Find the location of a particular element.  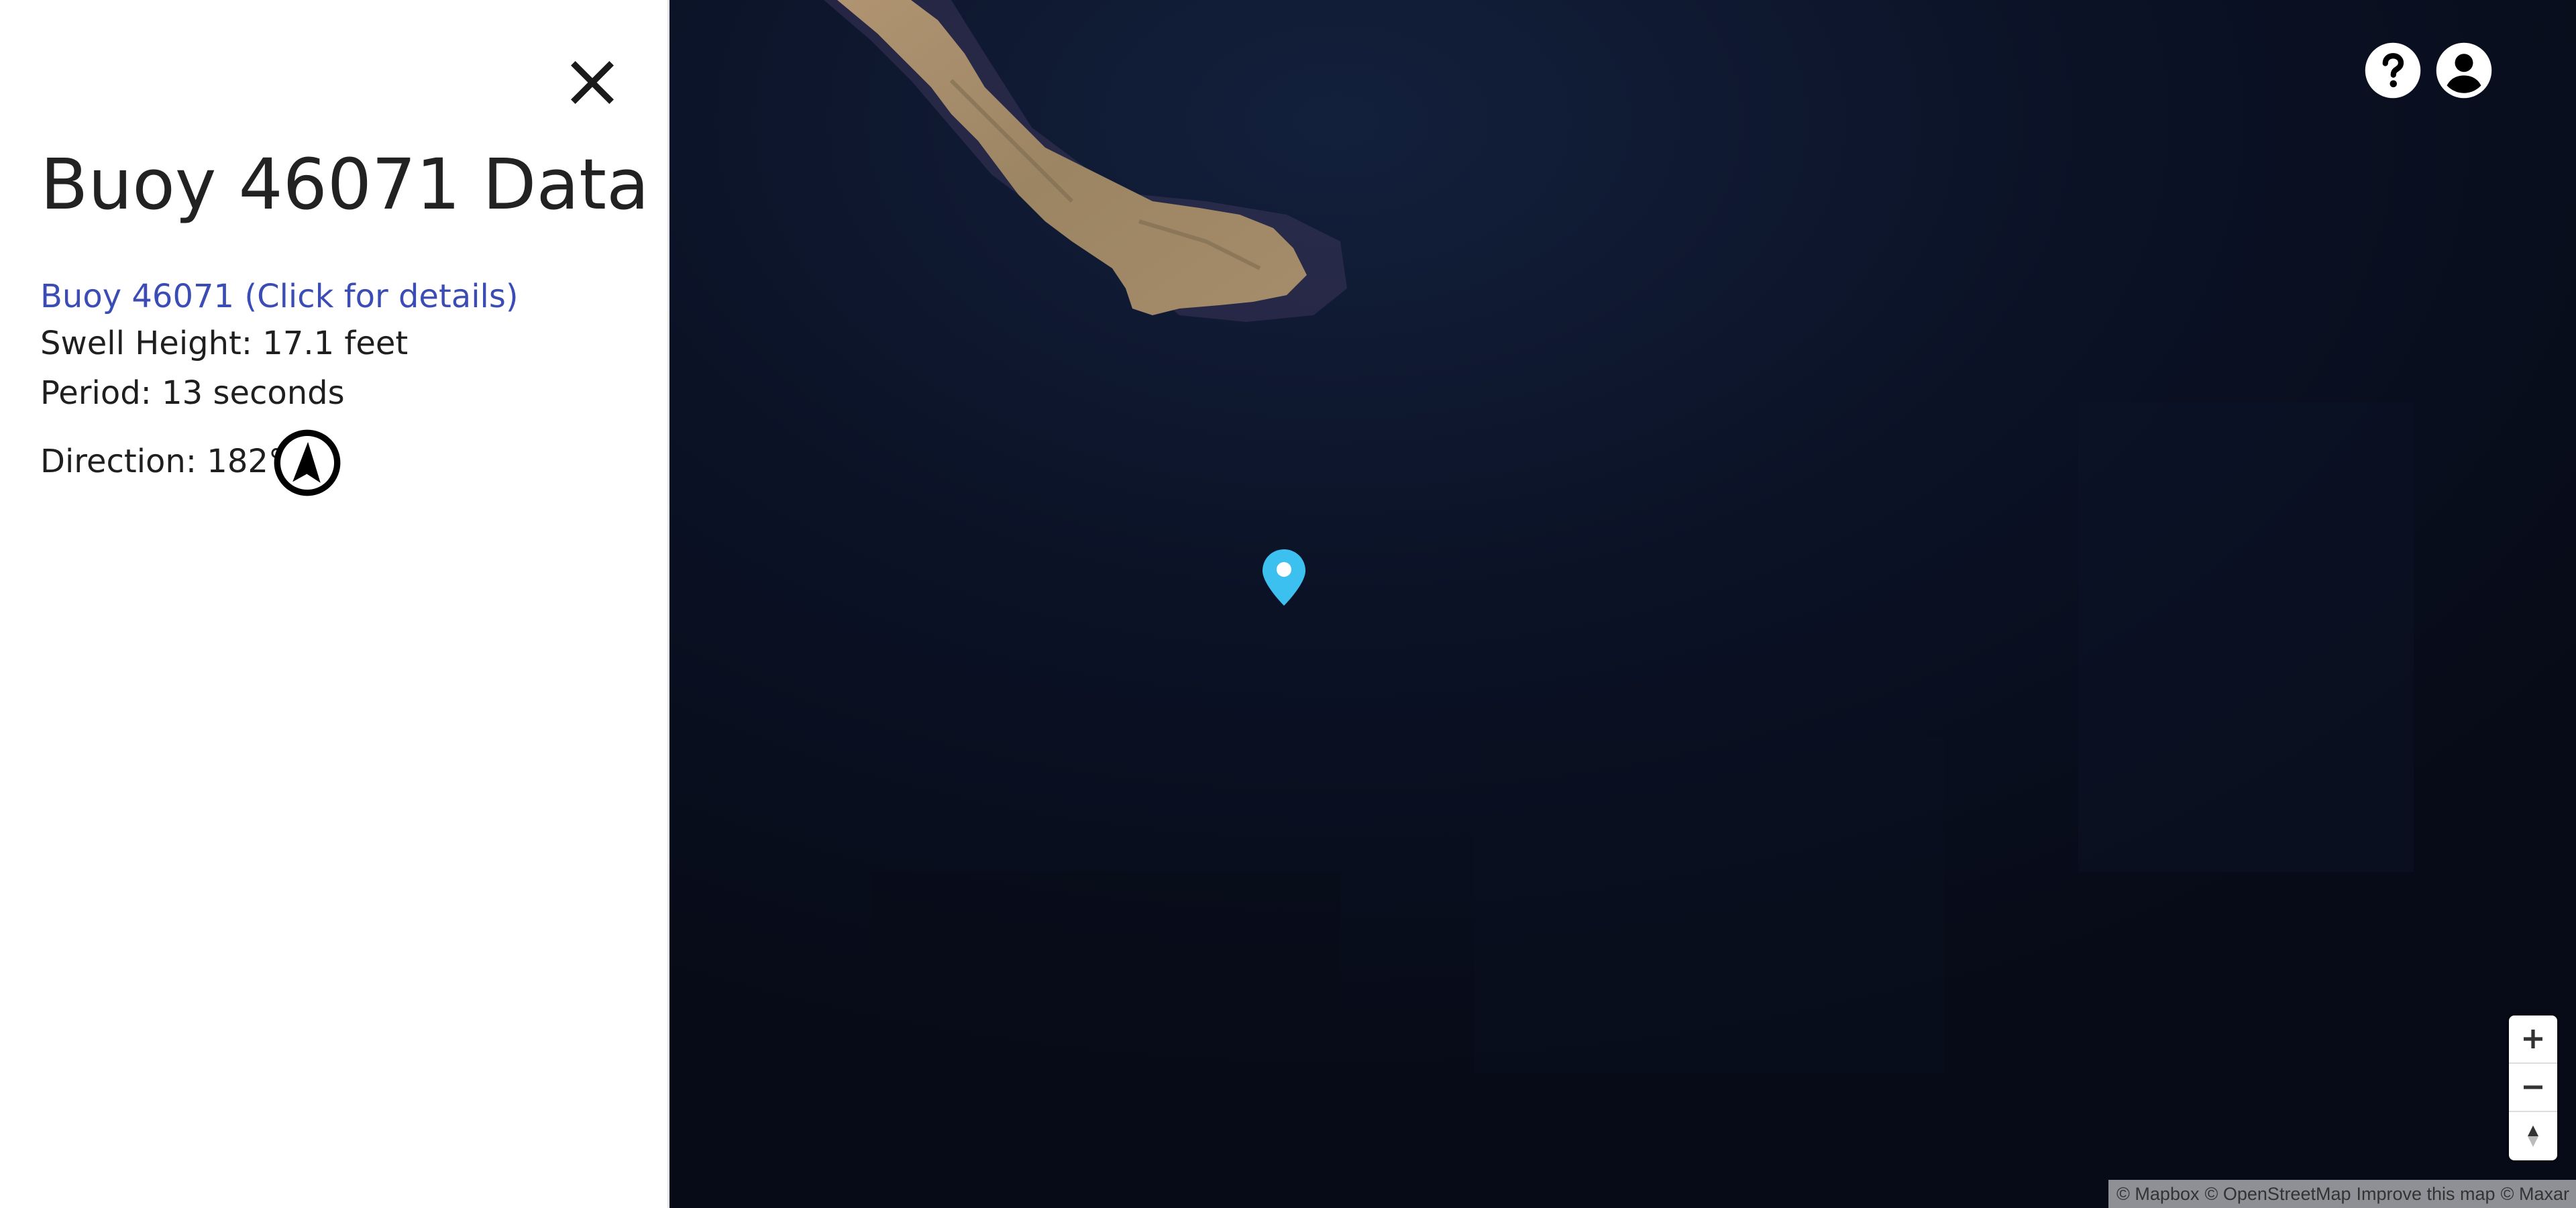

reset-north-button is located at coordinates (2533, 1136).